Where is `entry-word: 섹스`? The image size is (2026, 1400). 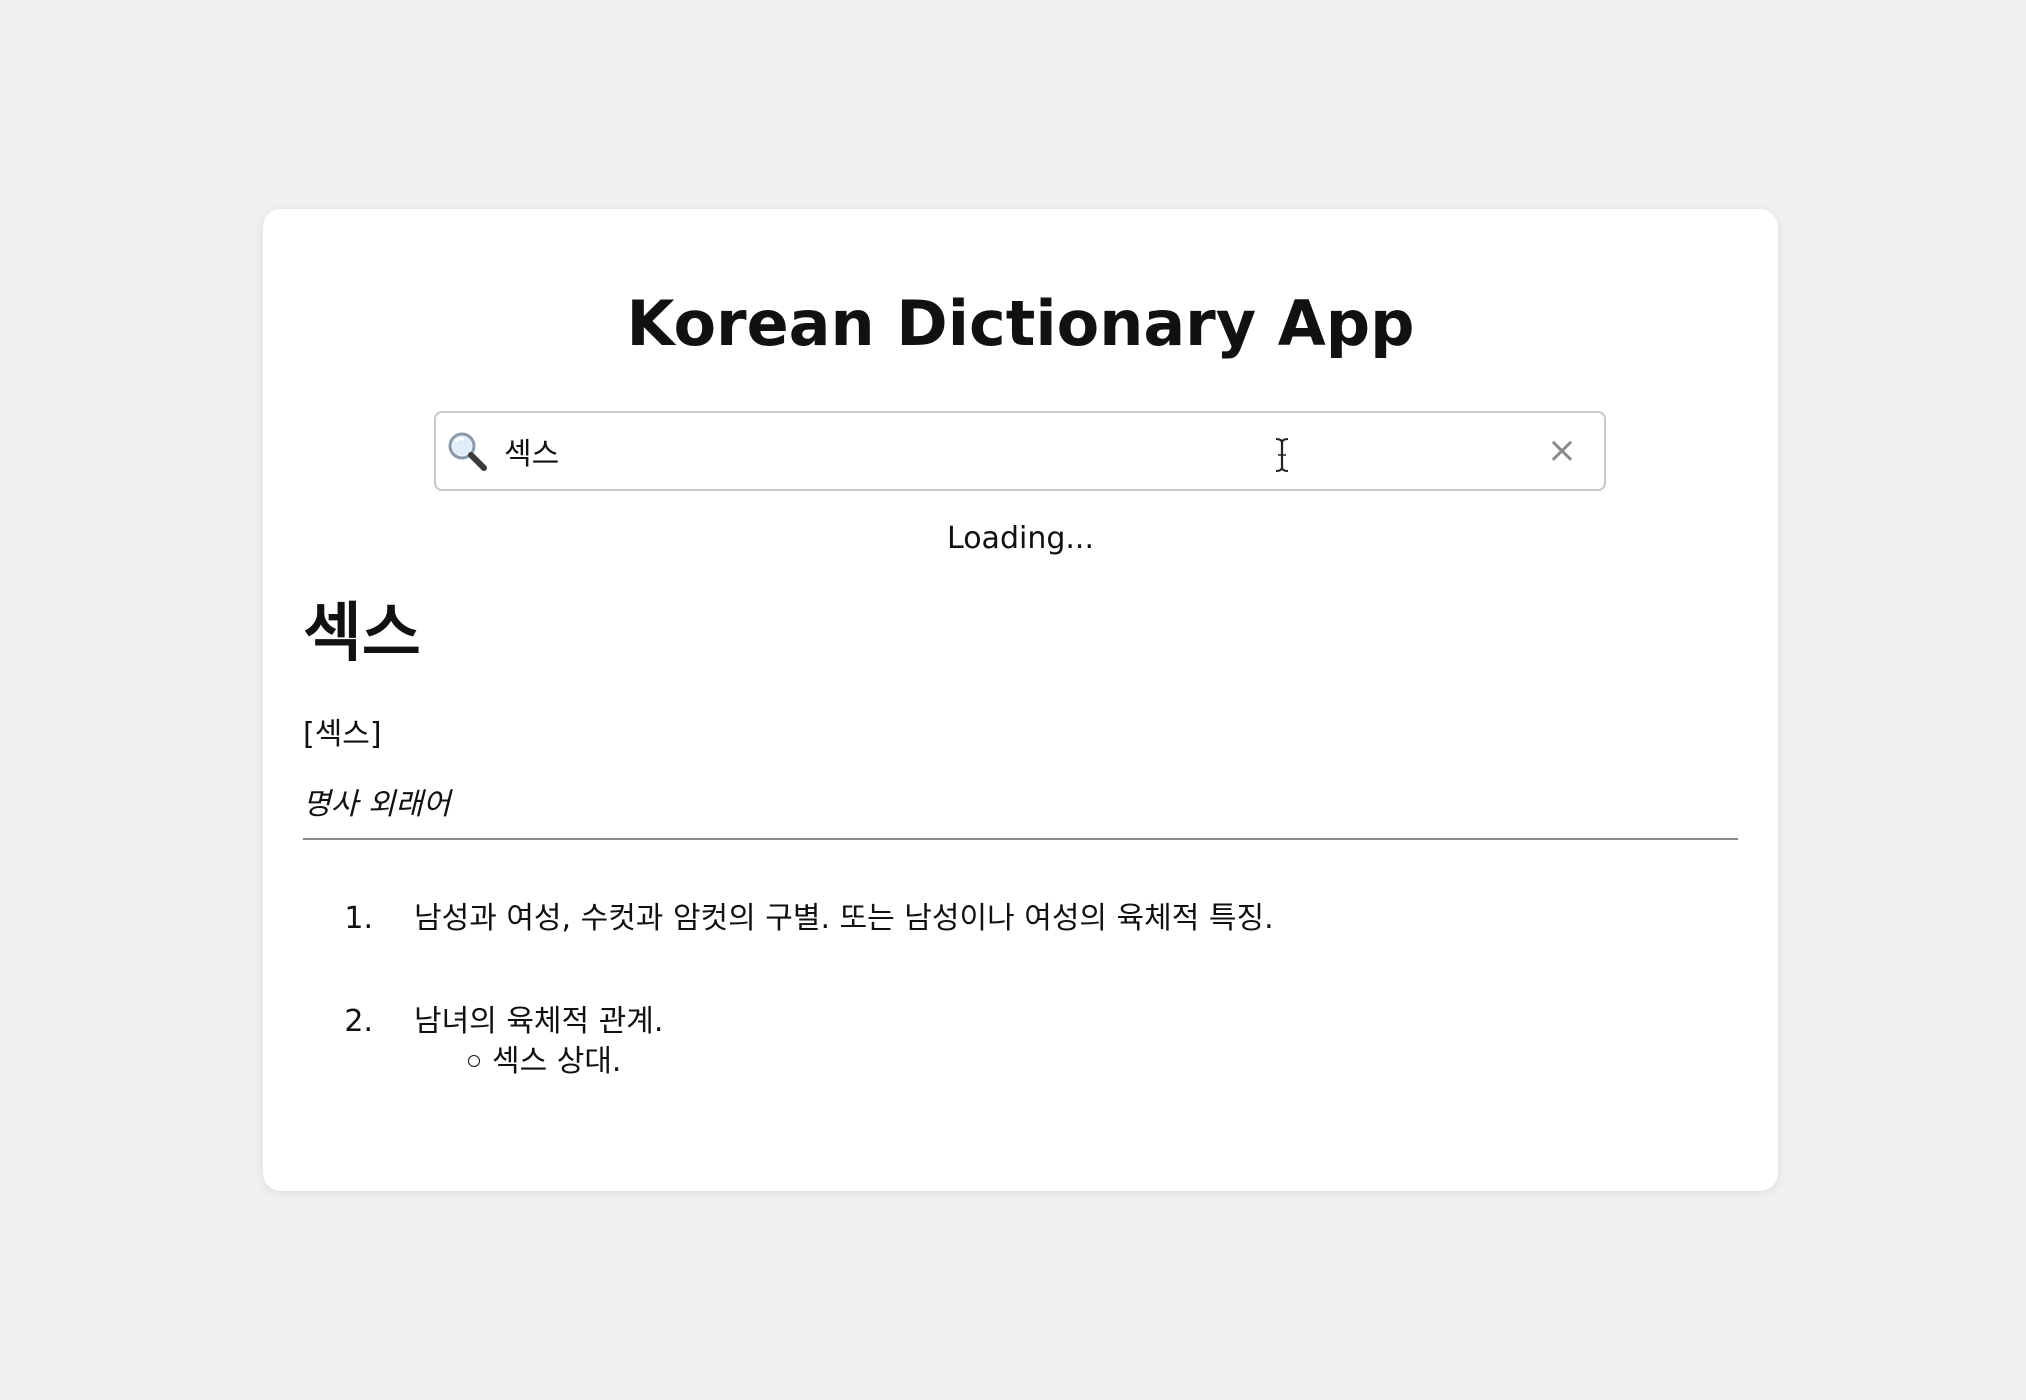 entry-word: 섹스 is located at coordinates (362, 634).